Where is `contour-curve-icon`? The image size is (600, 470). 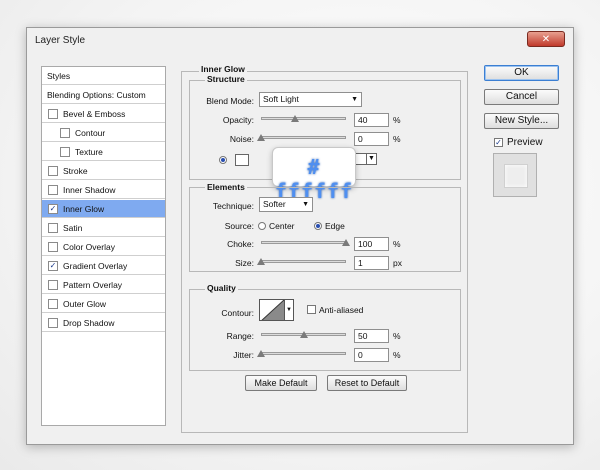
contour-curve-icon is located at coordinates (272, 310).